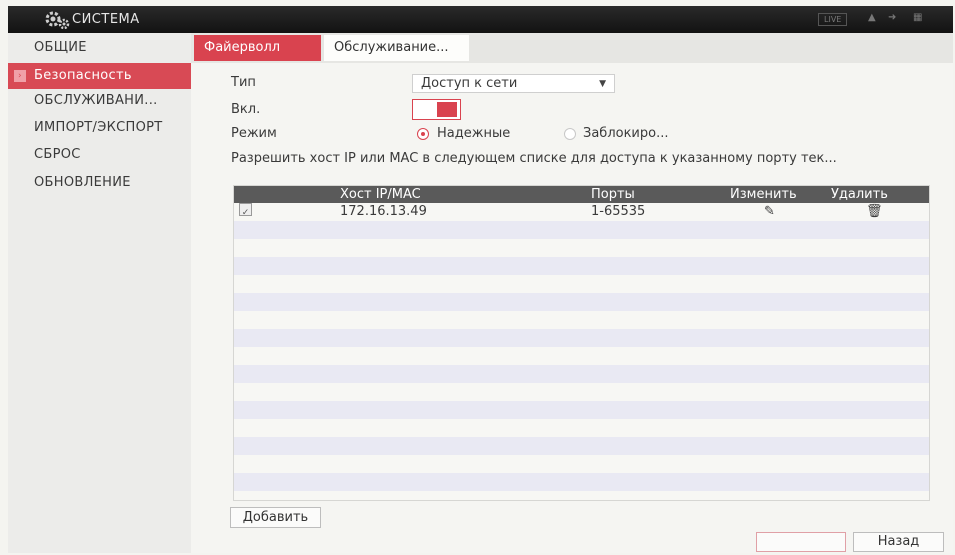 This screenshot has height=555, width=955. What do you see at coordinates (874, 212) in the screenshot?
I see `delete-trash-icon: 🗑` at bounding box center [874, 212].